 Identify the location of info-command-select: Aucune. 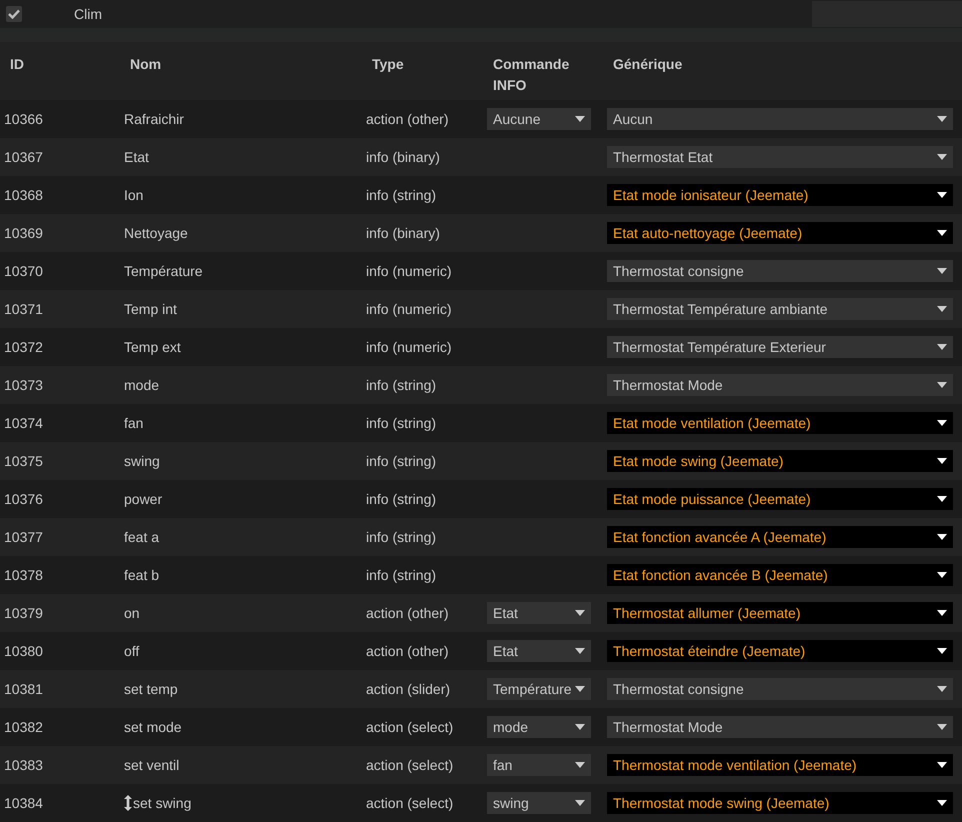
(539, 119).